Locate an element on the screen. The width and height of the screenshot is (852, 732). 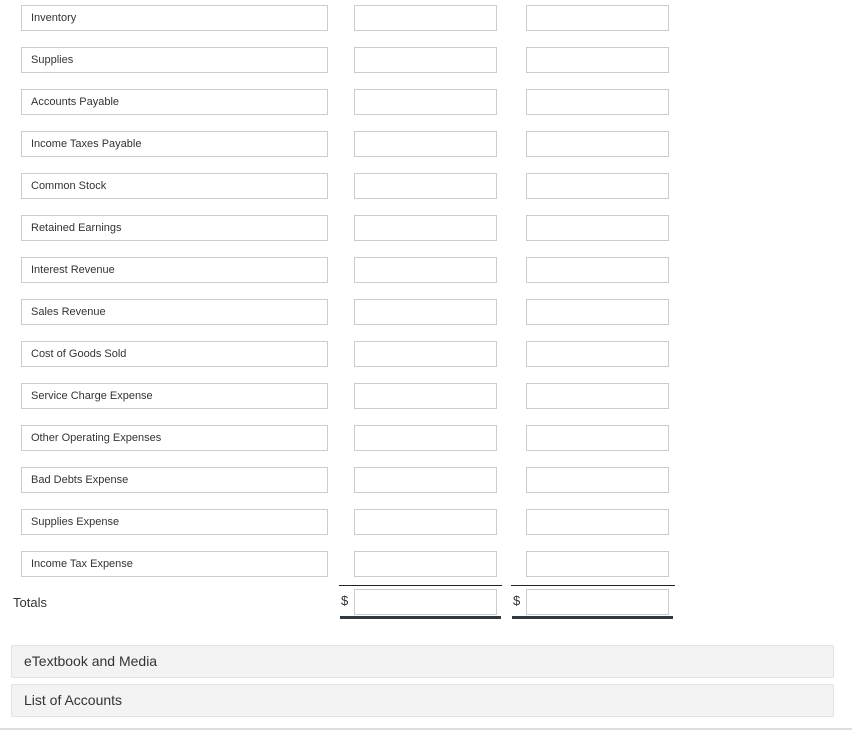
account-row: Service Charge Expense is located at coordinates (426, 396).